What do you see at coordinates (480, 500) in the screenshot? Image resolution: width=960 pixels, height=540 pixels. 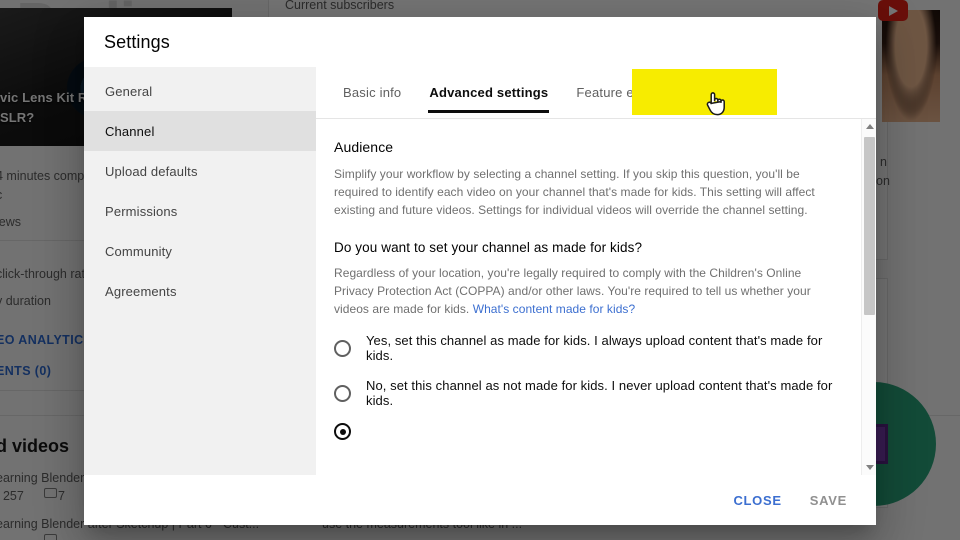 I see `dialog-footer: CLOSE SAVE` at bounding box center [480, 500].